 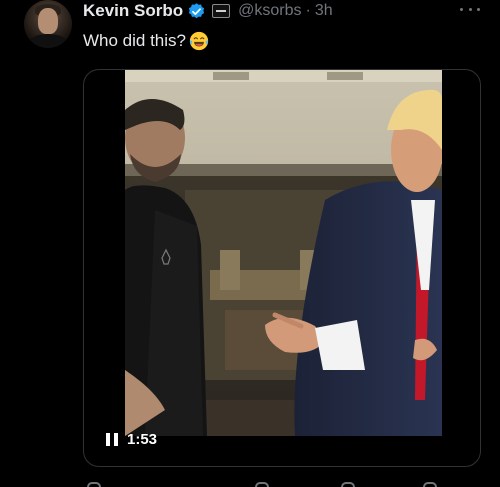 I want to click on like-icon, so click(x=348, y=484).